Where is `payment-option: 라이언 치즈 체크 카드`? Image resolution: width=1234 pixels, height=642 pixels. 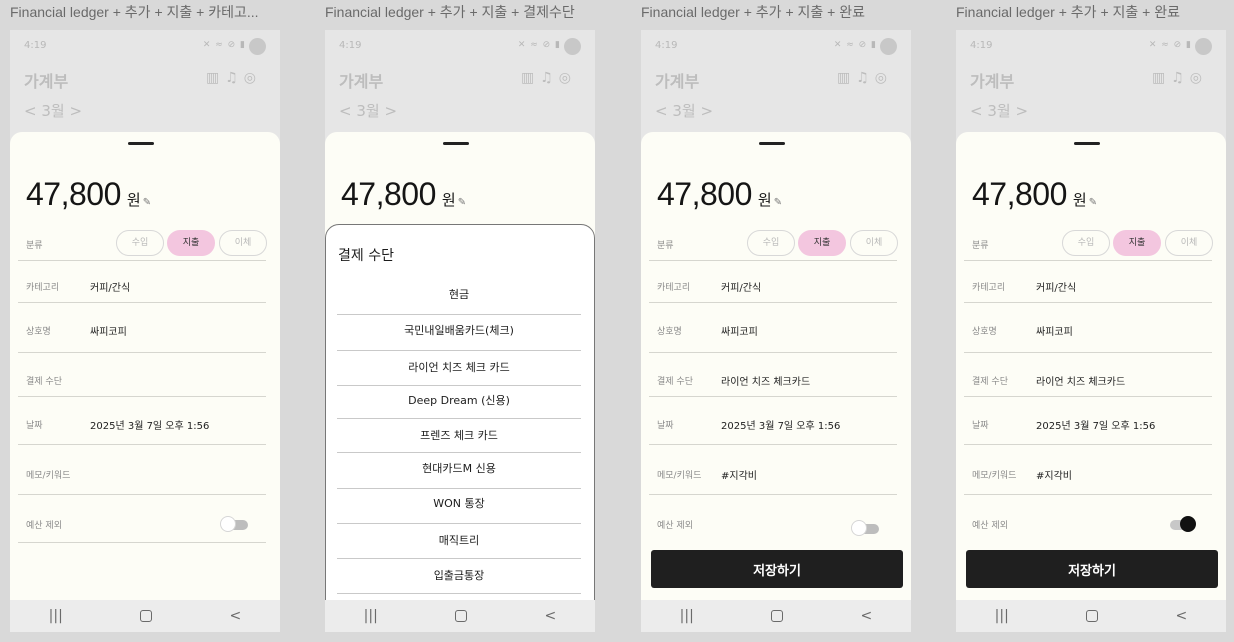 payment-option: 라이언 치즈 체크 카드 is located at coordinates (459, 368).